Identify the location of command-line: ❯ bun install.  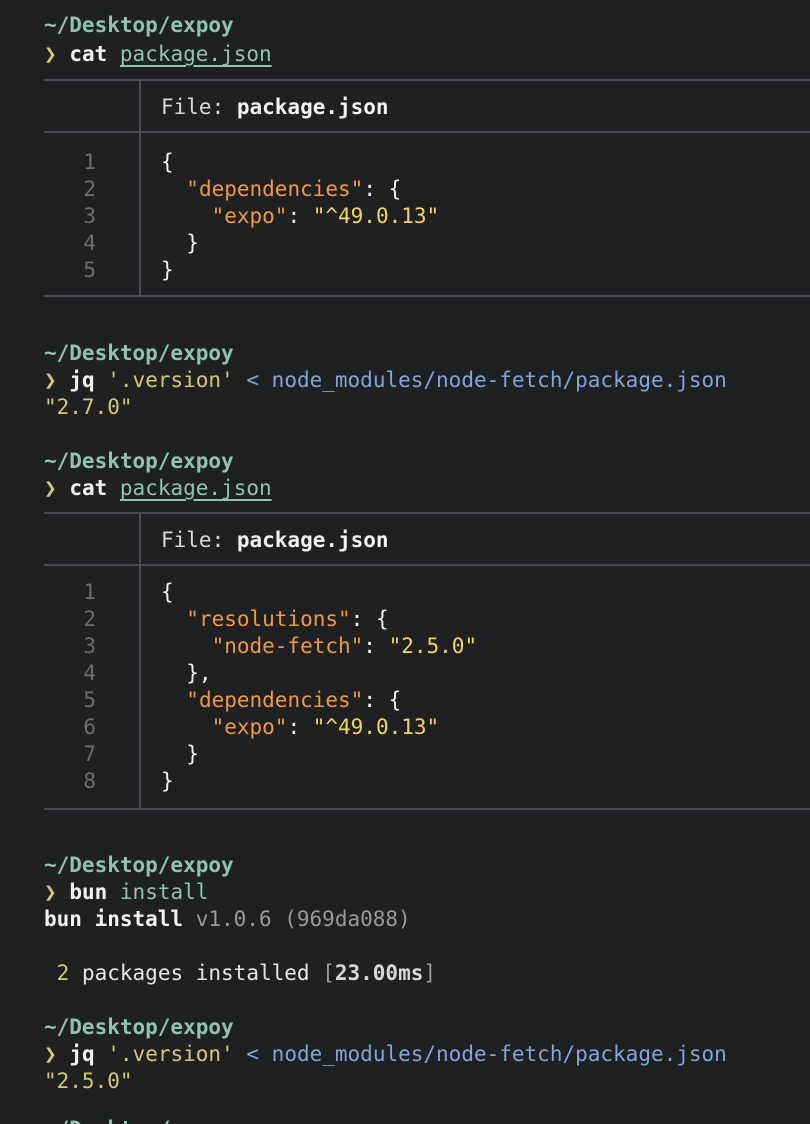
(126, 892).